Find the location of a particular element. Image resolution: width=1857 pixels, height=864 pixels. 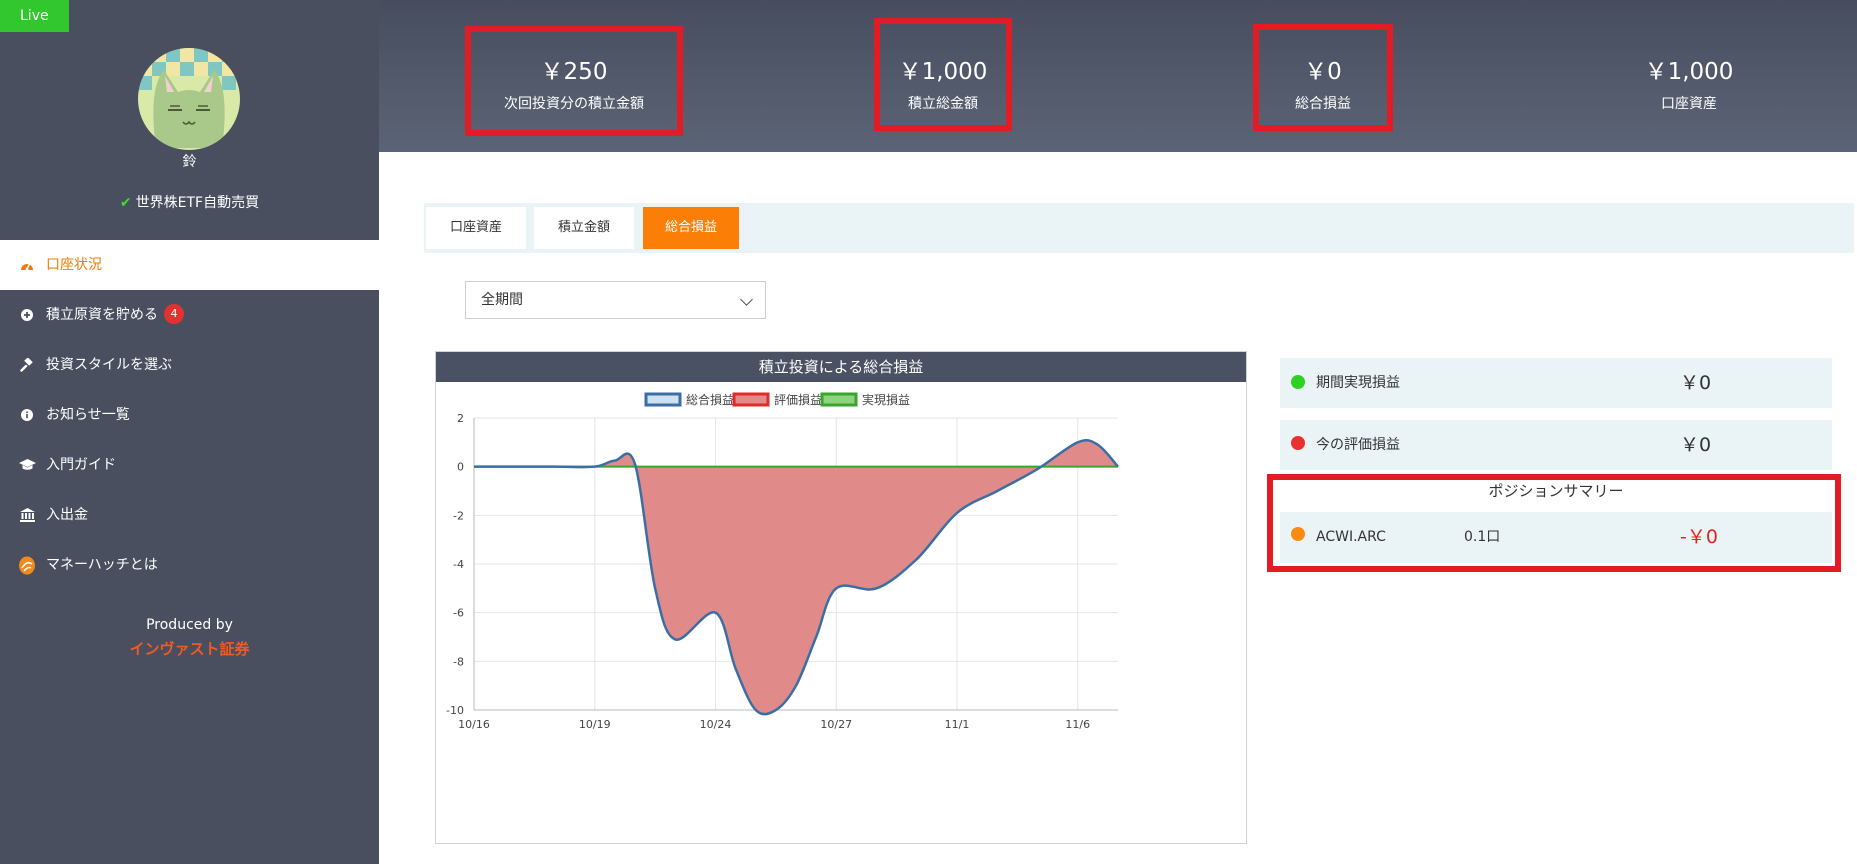

green-dot-icon is located at coordinates (1298, 382).